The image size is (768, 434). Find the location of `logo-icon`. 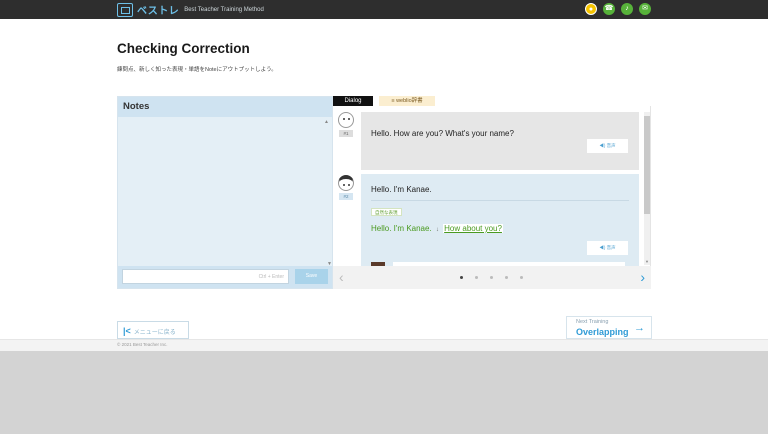

logo-icon is located at coordinates (125, 9).